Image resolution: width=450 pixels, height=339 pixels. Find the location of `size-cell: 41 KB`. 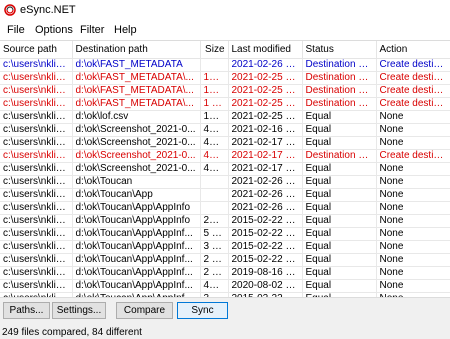

size-cell: 41 KB is located at coordinates (214, 169).